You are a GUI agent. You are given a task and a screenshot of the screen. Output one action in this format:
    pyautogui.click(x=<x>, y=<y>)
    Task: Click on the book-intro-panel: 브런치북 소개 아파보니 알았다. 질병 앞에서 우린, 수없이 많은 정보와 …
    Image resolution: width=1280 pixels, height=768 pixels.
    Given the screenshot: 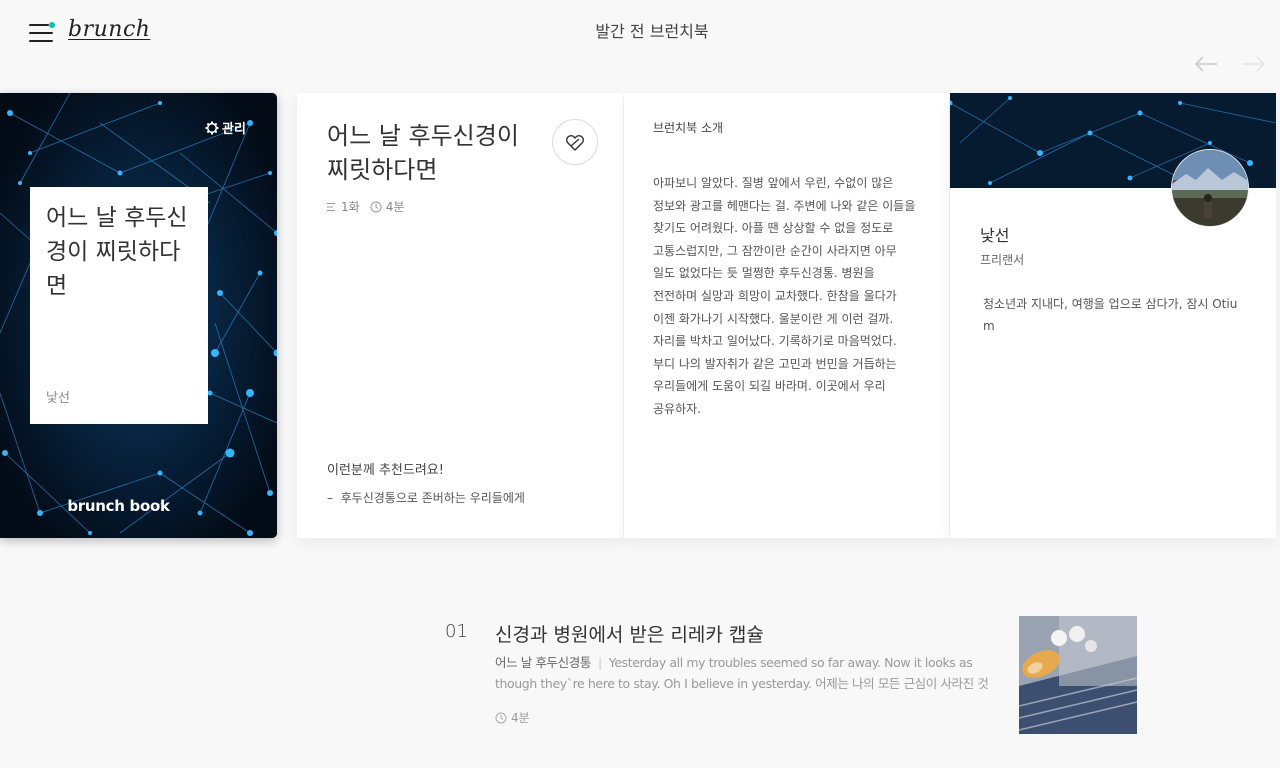 What is the action you would take?
    pyautogui.click(x=786, y=315)
    